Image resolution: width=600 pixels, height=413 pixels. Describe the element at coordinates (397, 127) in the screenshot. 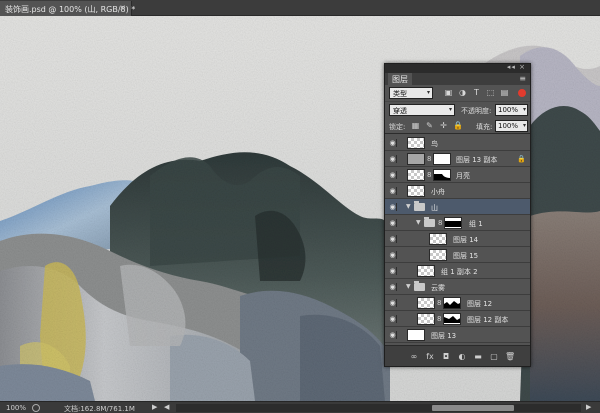

I see `lock-label: 锁定:` at that location.